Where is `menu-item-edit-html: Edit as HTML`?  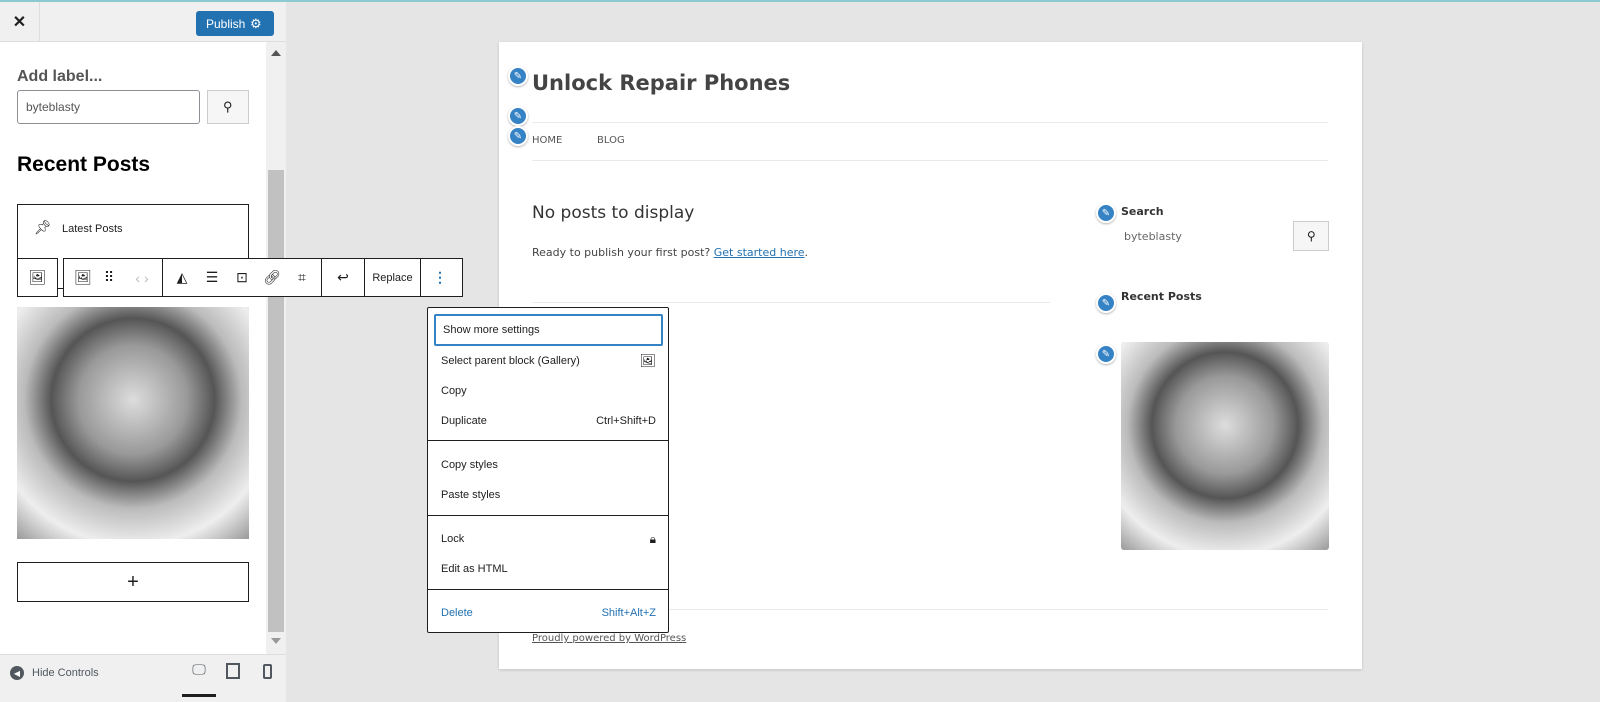 menu-item-edit-html: Edit as HTML is located at coordinates (548, 569).